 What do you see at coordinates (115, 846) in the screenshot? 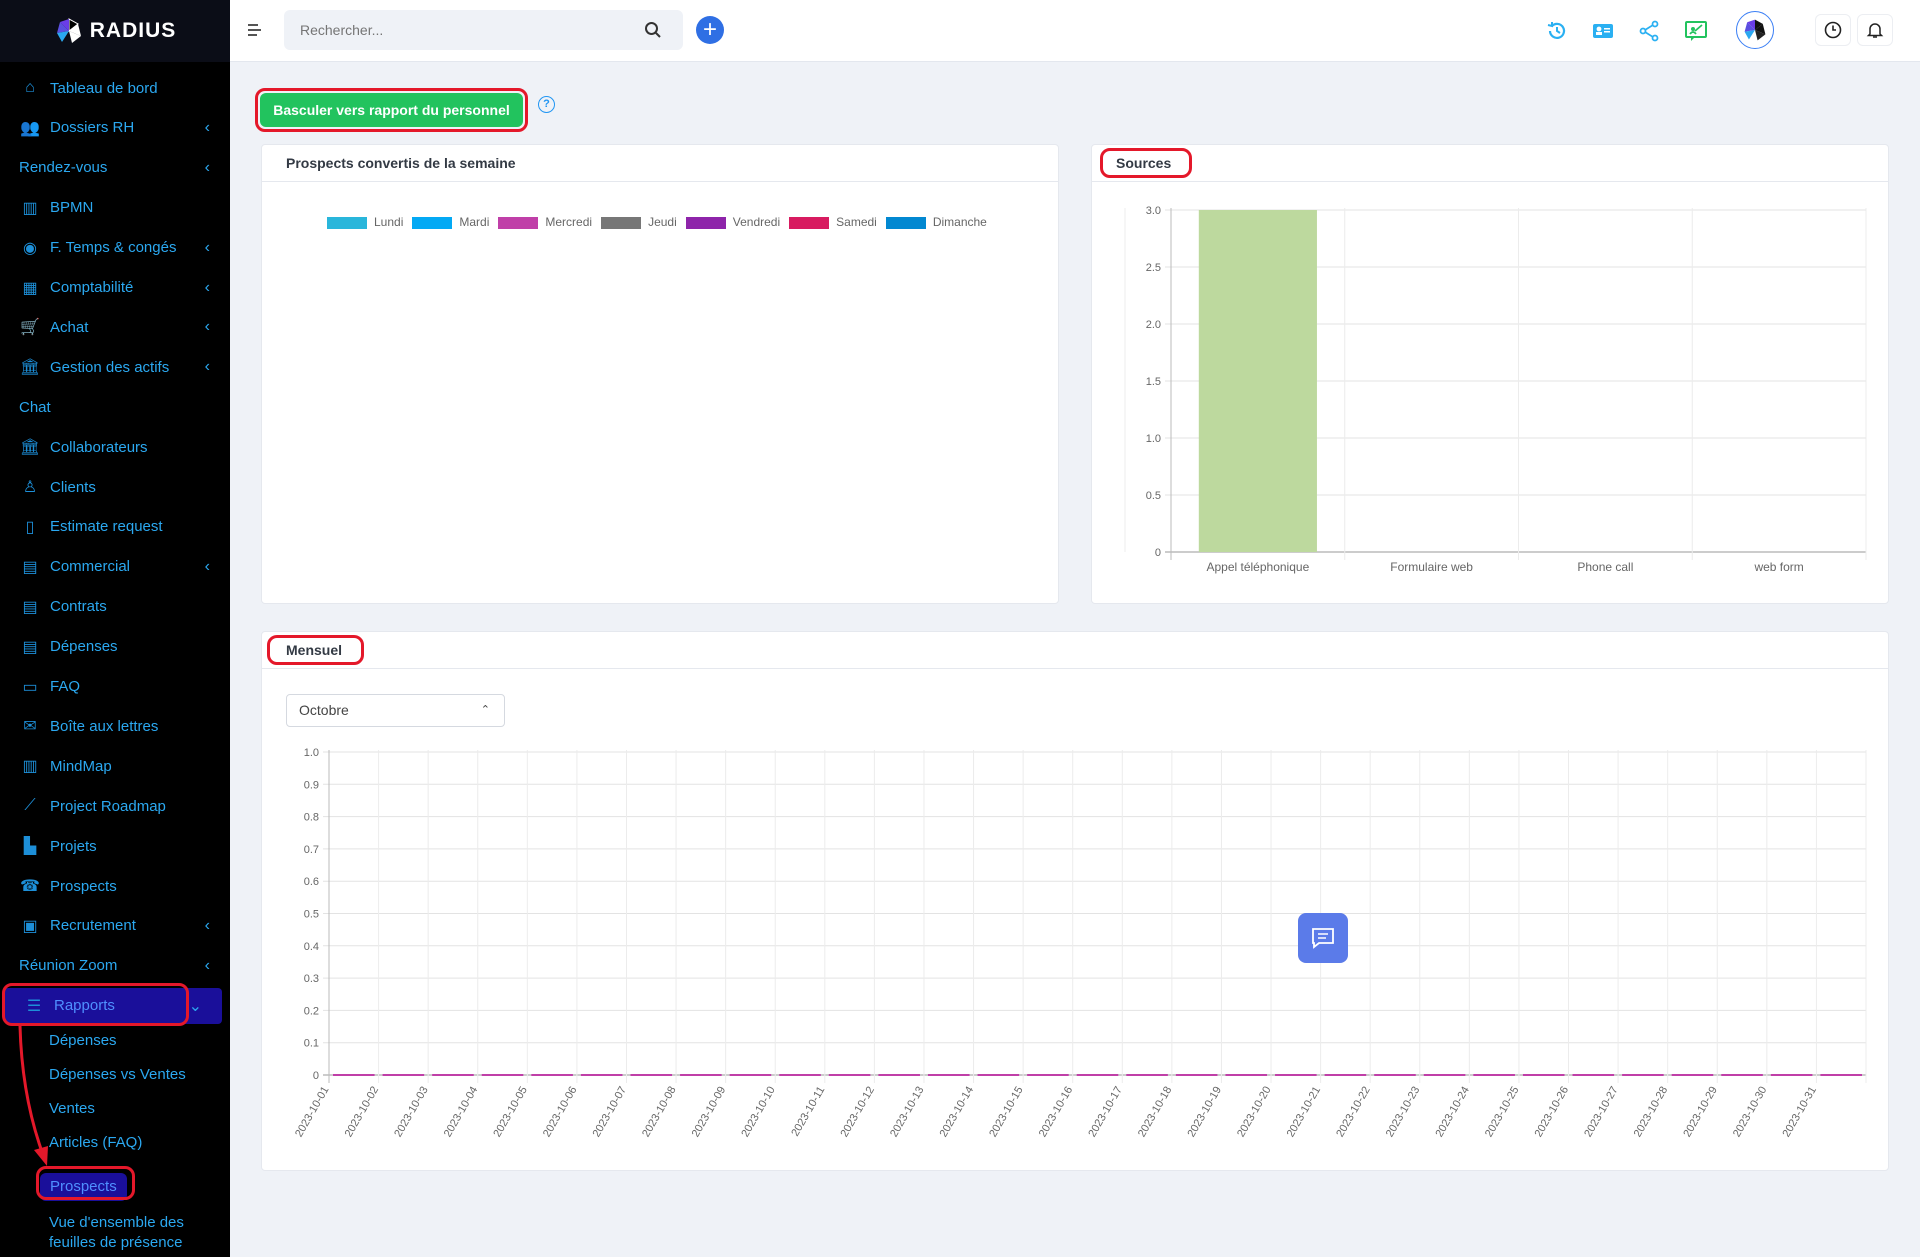
I see `sidebar-item-projets: ▙ Projets` at bounding box center [115, 846].